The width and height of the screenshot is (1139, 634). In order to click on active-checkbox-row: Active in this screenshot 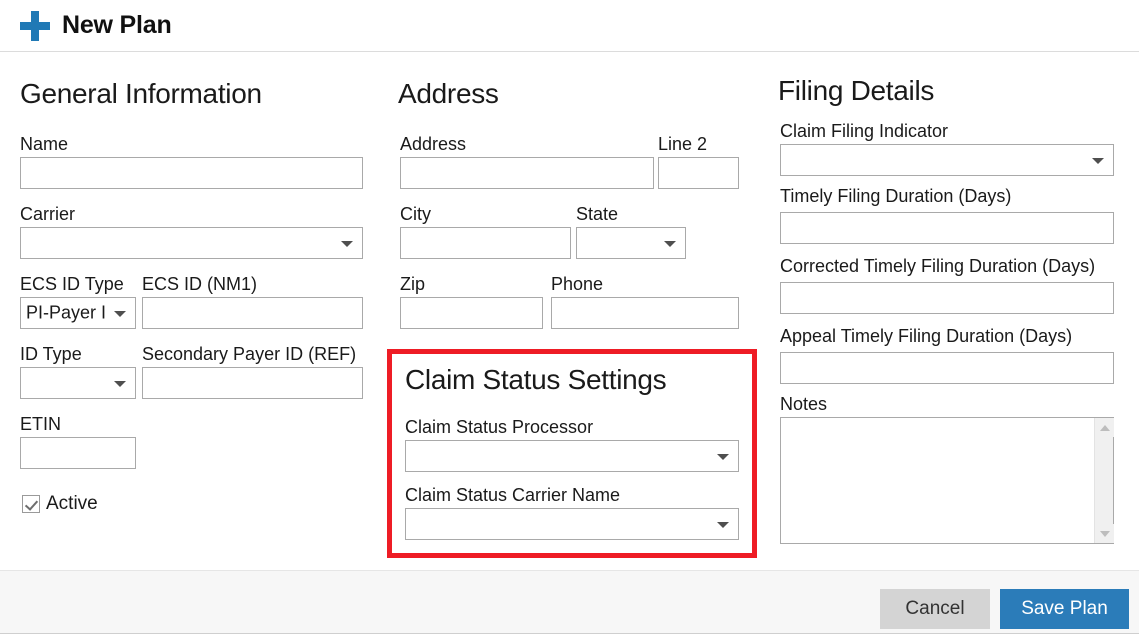, I will do `click(60, 504)`.